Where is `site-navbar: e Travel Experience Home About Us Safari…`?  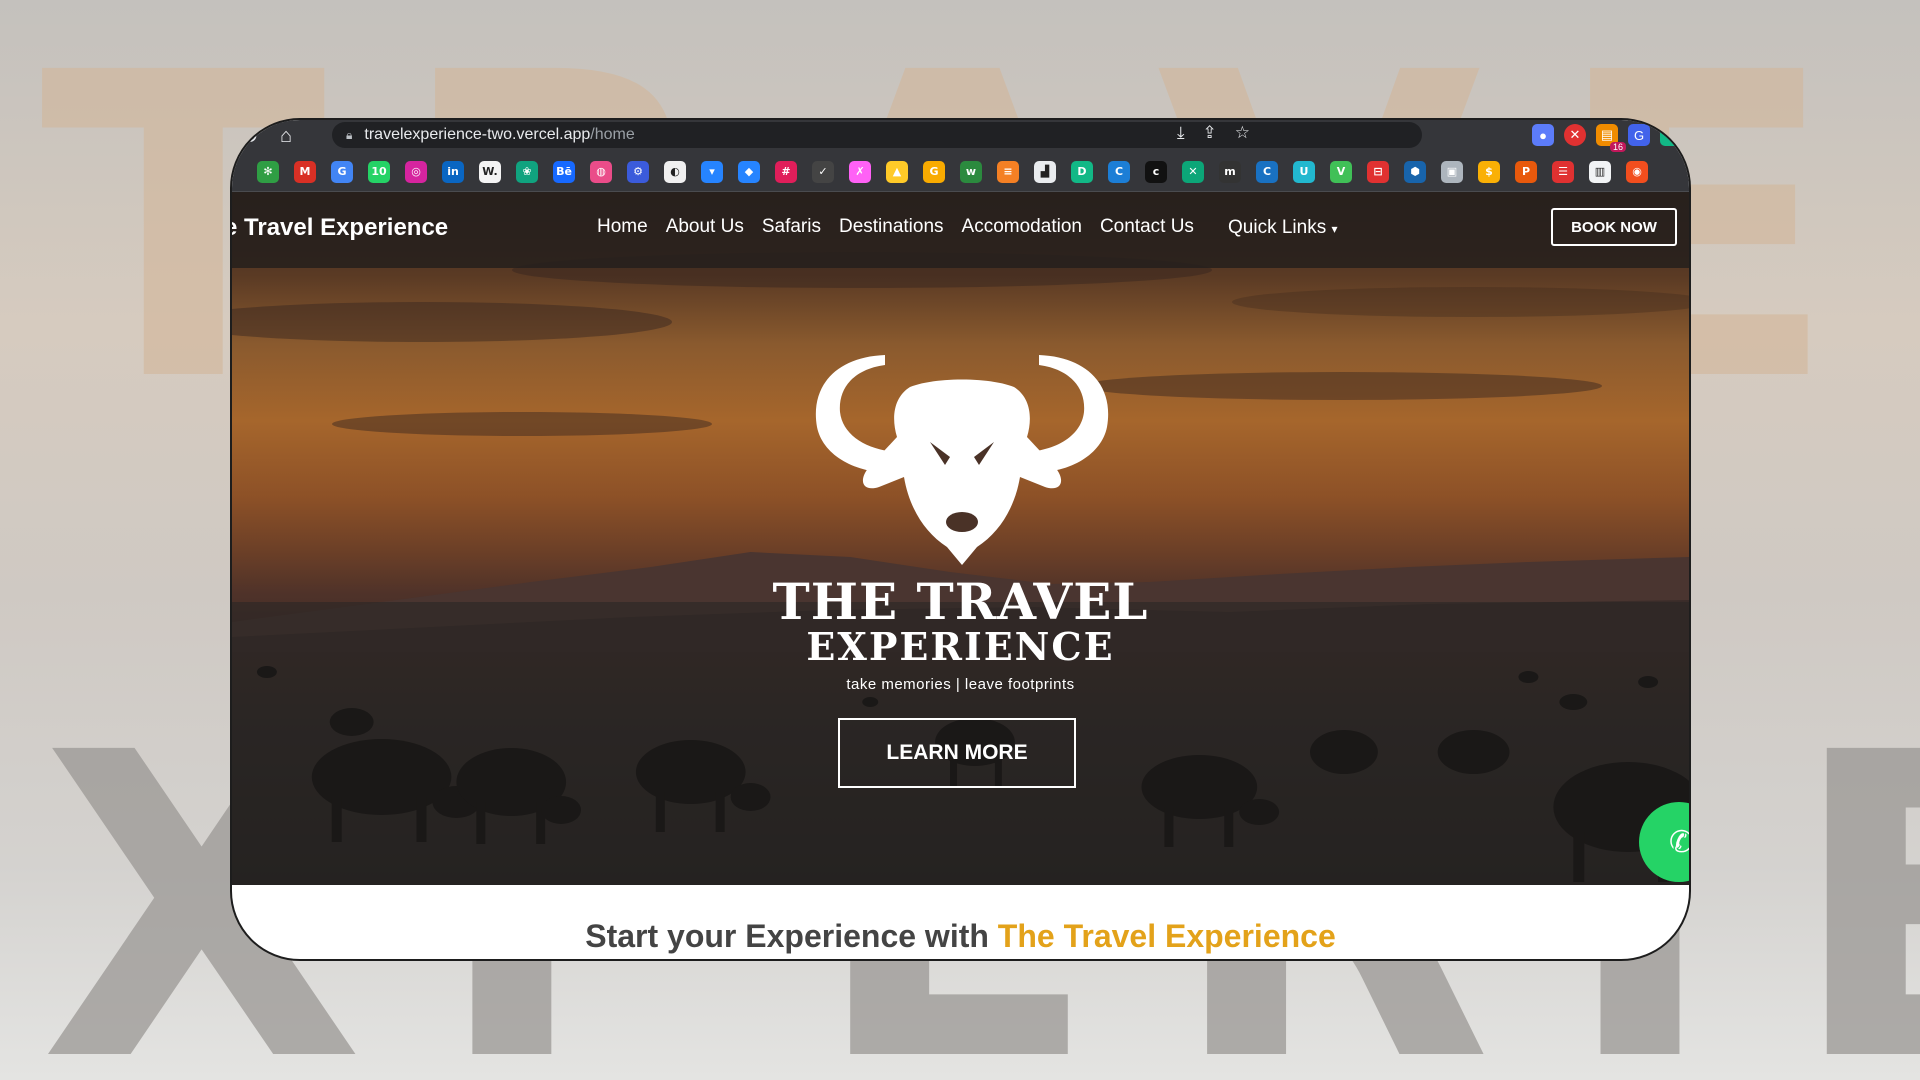 site-navbar: e Travel Experience Home About Us Safari… is located at coordinates (960, 230).